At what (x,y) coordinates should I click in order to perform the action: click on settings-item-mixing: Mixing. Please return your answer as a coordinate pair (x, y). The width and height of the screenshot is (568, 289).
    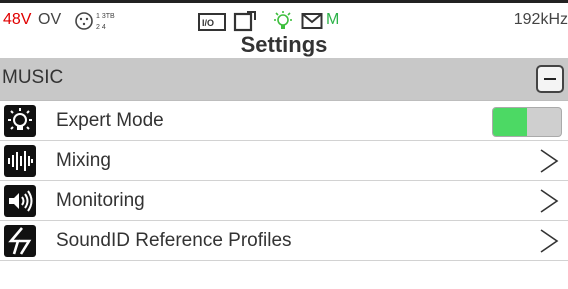
    Looking at the image, I should click on (284, 161).